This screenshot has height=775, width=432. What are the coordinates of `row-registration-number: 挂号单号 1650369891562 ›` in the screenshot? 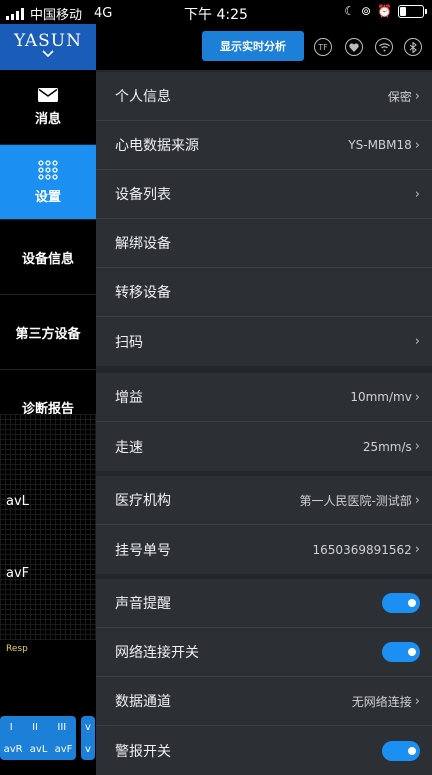 It's located at (264, 549).